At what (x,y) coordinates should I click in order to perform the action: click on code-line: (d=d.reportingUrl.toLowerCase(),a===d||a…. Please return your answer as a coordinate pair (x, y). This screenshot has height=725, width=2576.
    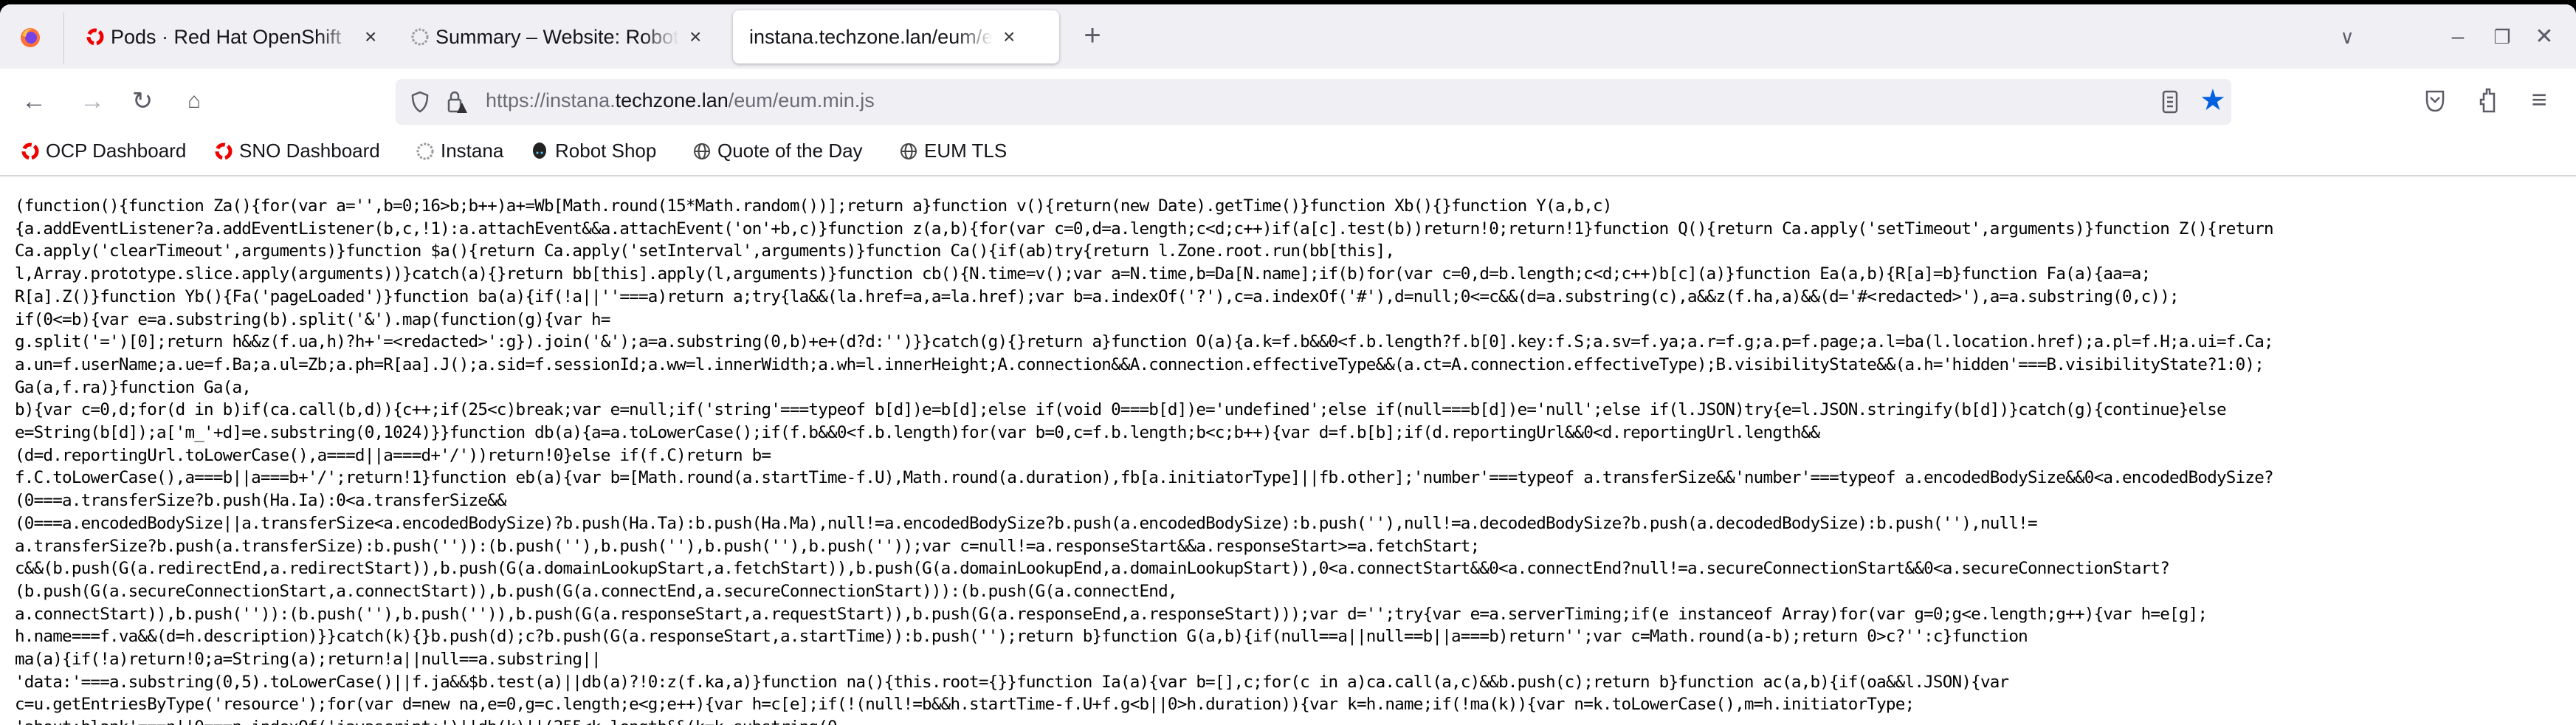
    Looking at the image, I should click on (393, 455).